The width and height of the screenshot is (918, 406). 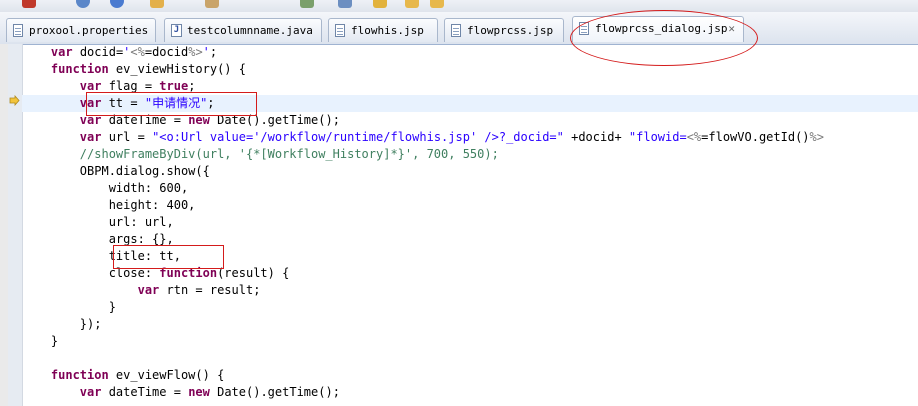 I want to click on globe-icon, so click(x=83, y=4).